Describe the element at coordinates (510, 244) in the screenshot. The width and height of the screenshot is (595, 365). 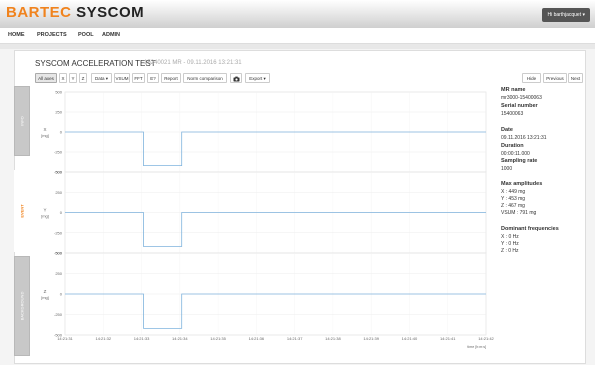
I see `dominant-frequency-y: Y : 0 Hz` at that location.